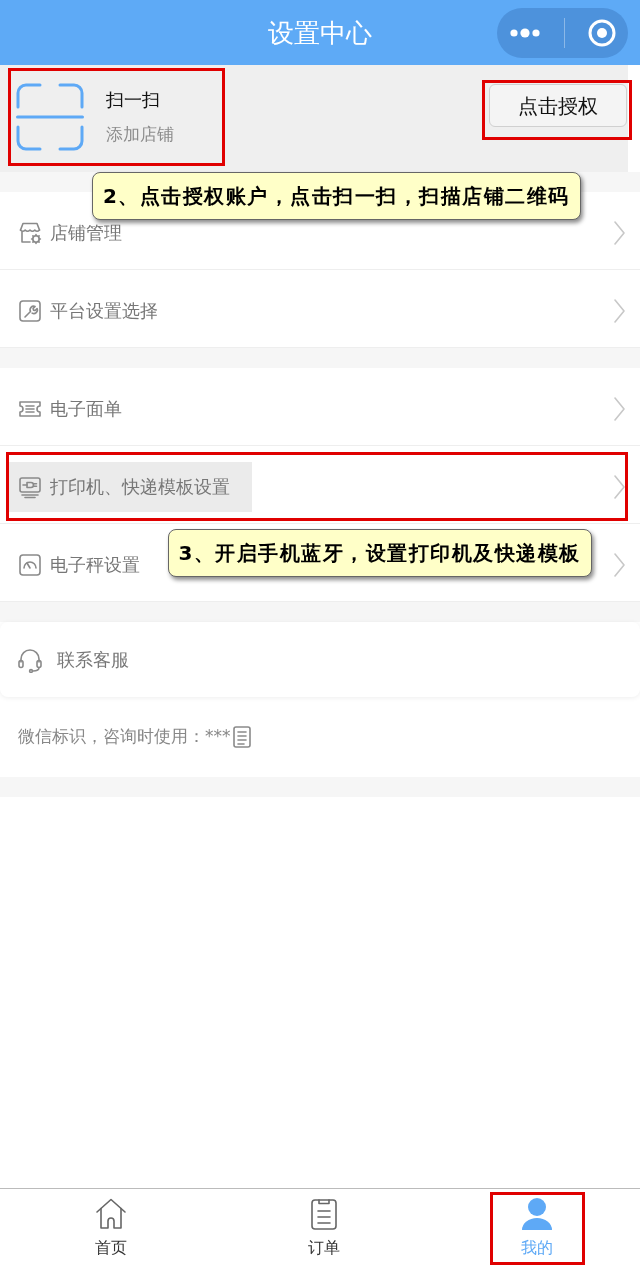 The height and width of the screenshot is (1280, 640). Describe the element at coordinates (30, 659) in the screenshot. I see `headset-icon` at that location.